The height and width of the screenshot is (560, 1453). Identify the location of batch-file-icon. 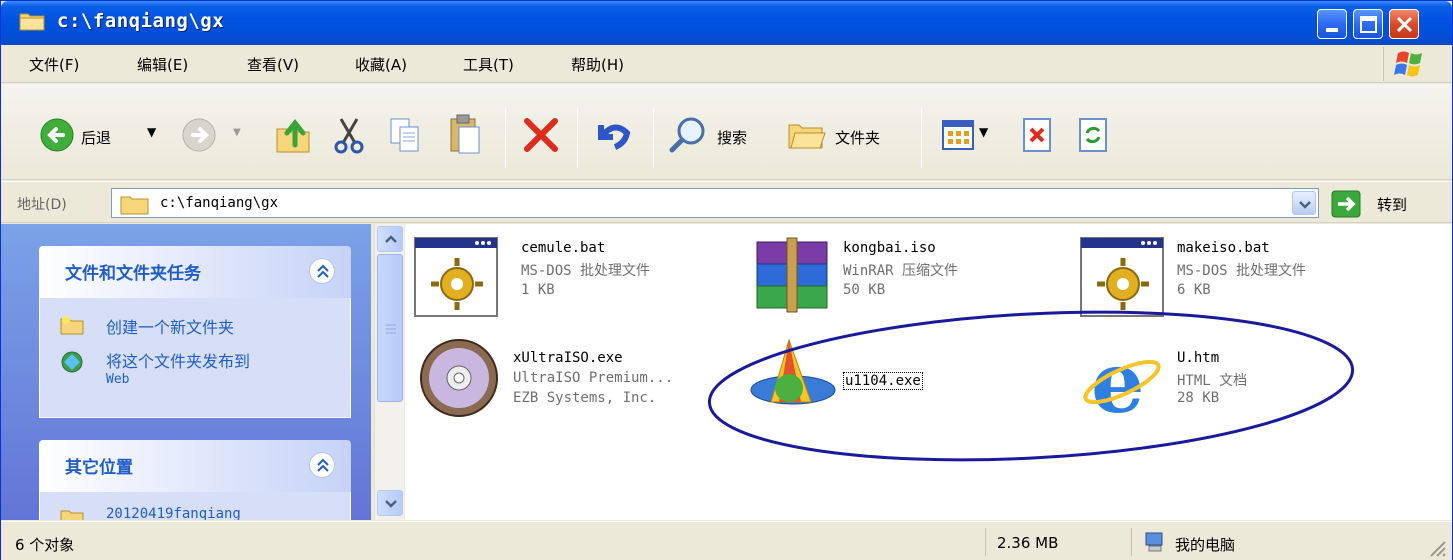
(1122, 277).